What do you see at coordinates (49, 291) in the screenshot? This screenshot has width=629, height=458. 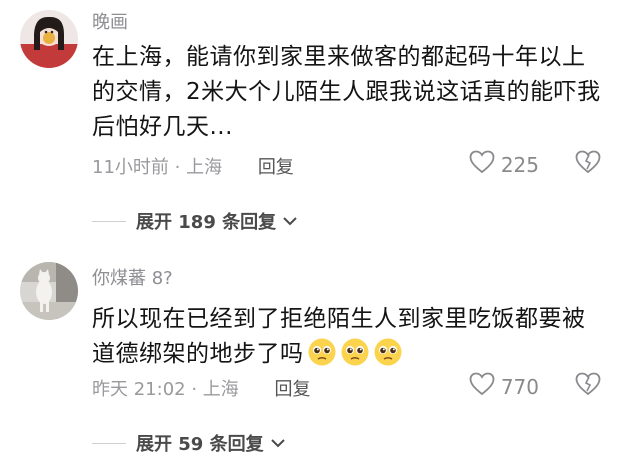 I see `cat-photo-avatar-icon` at bounding box center [49, 291].